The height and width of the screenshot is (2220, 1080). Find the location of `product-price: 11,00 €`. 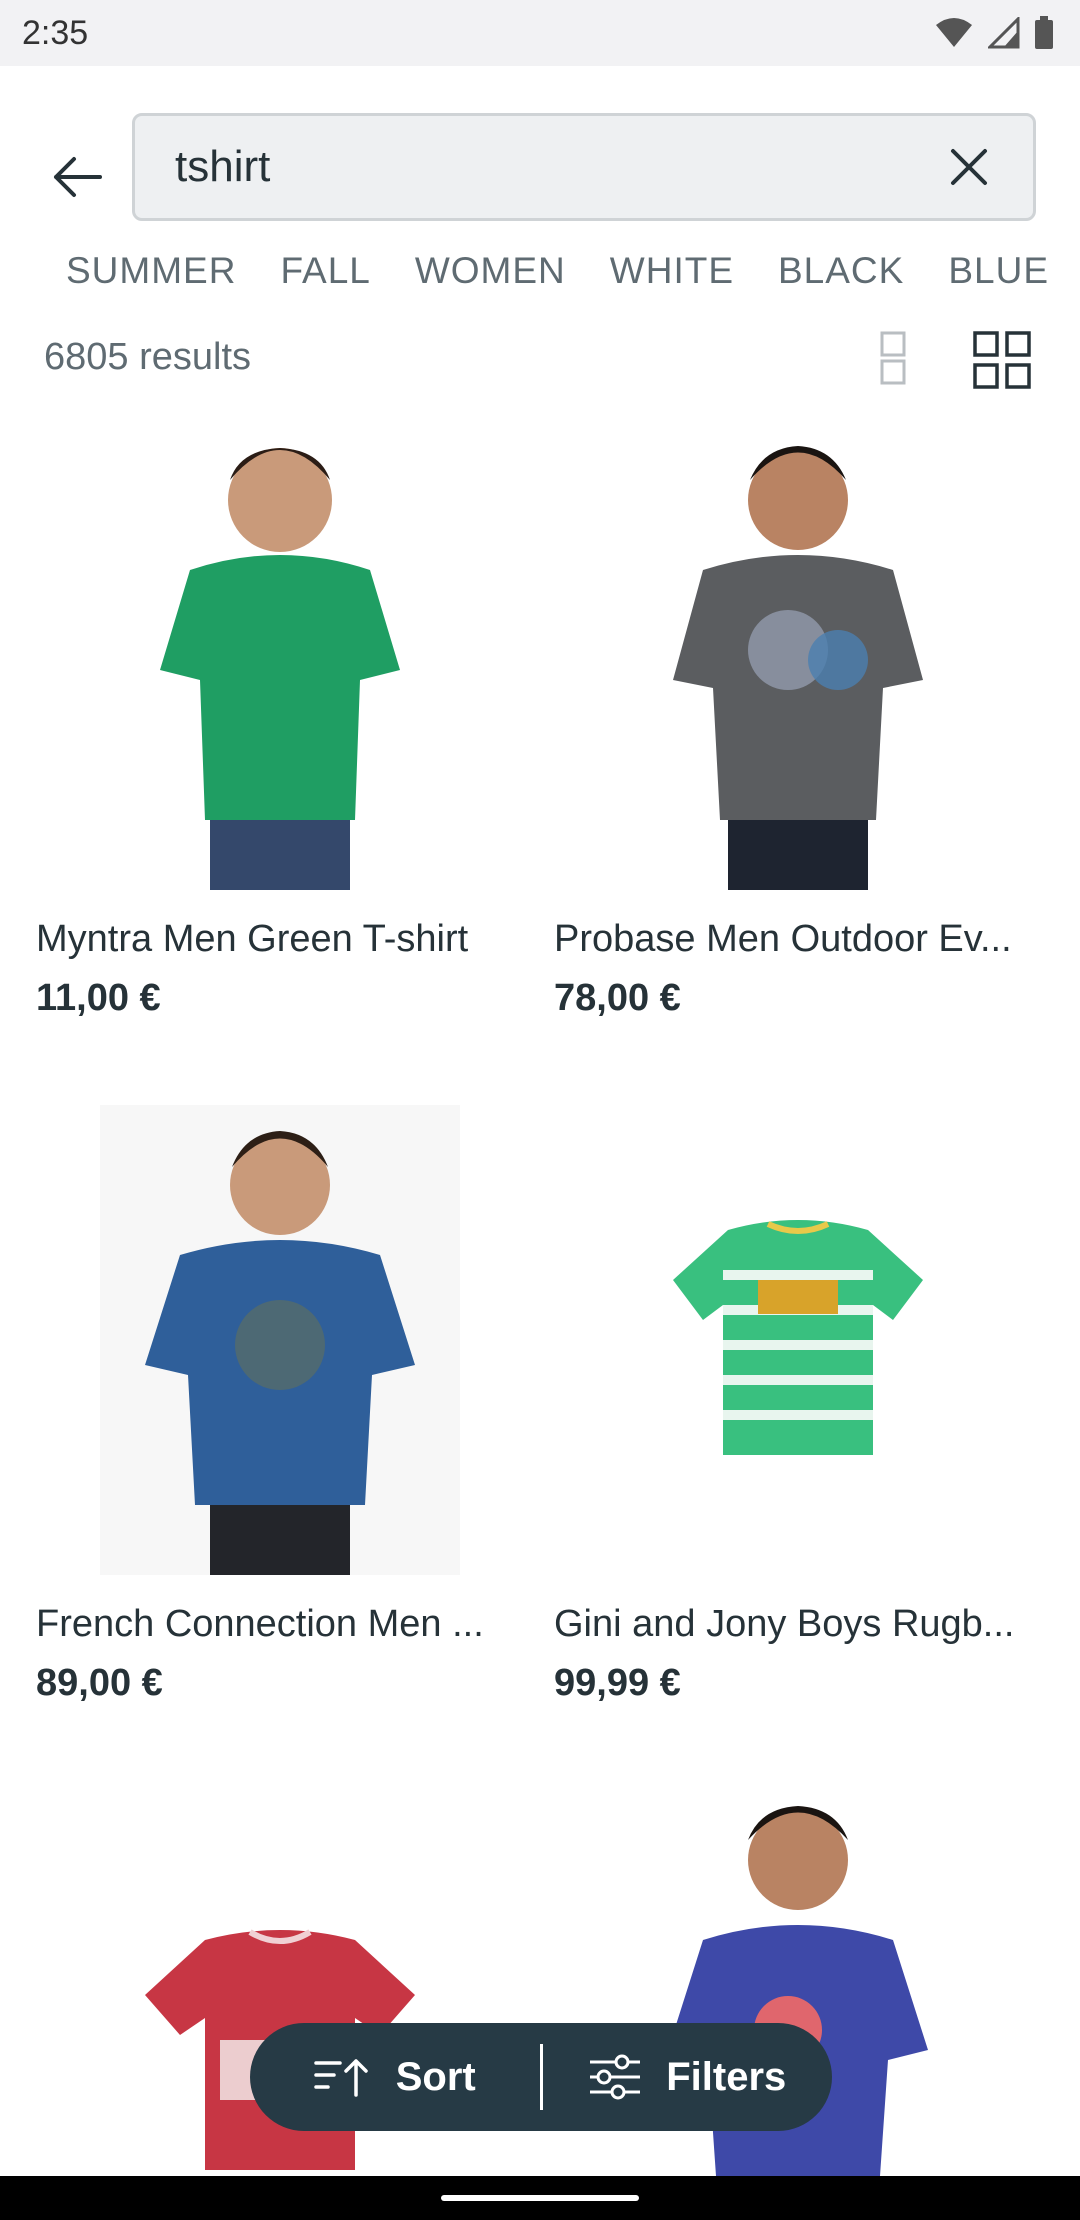

product-price: 11,00 € is located at coordinates (98, 998).